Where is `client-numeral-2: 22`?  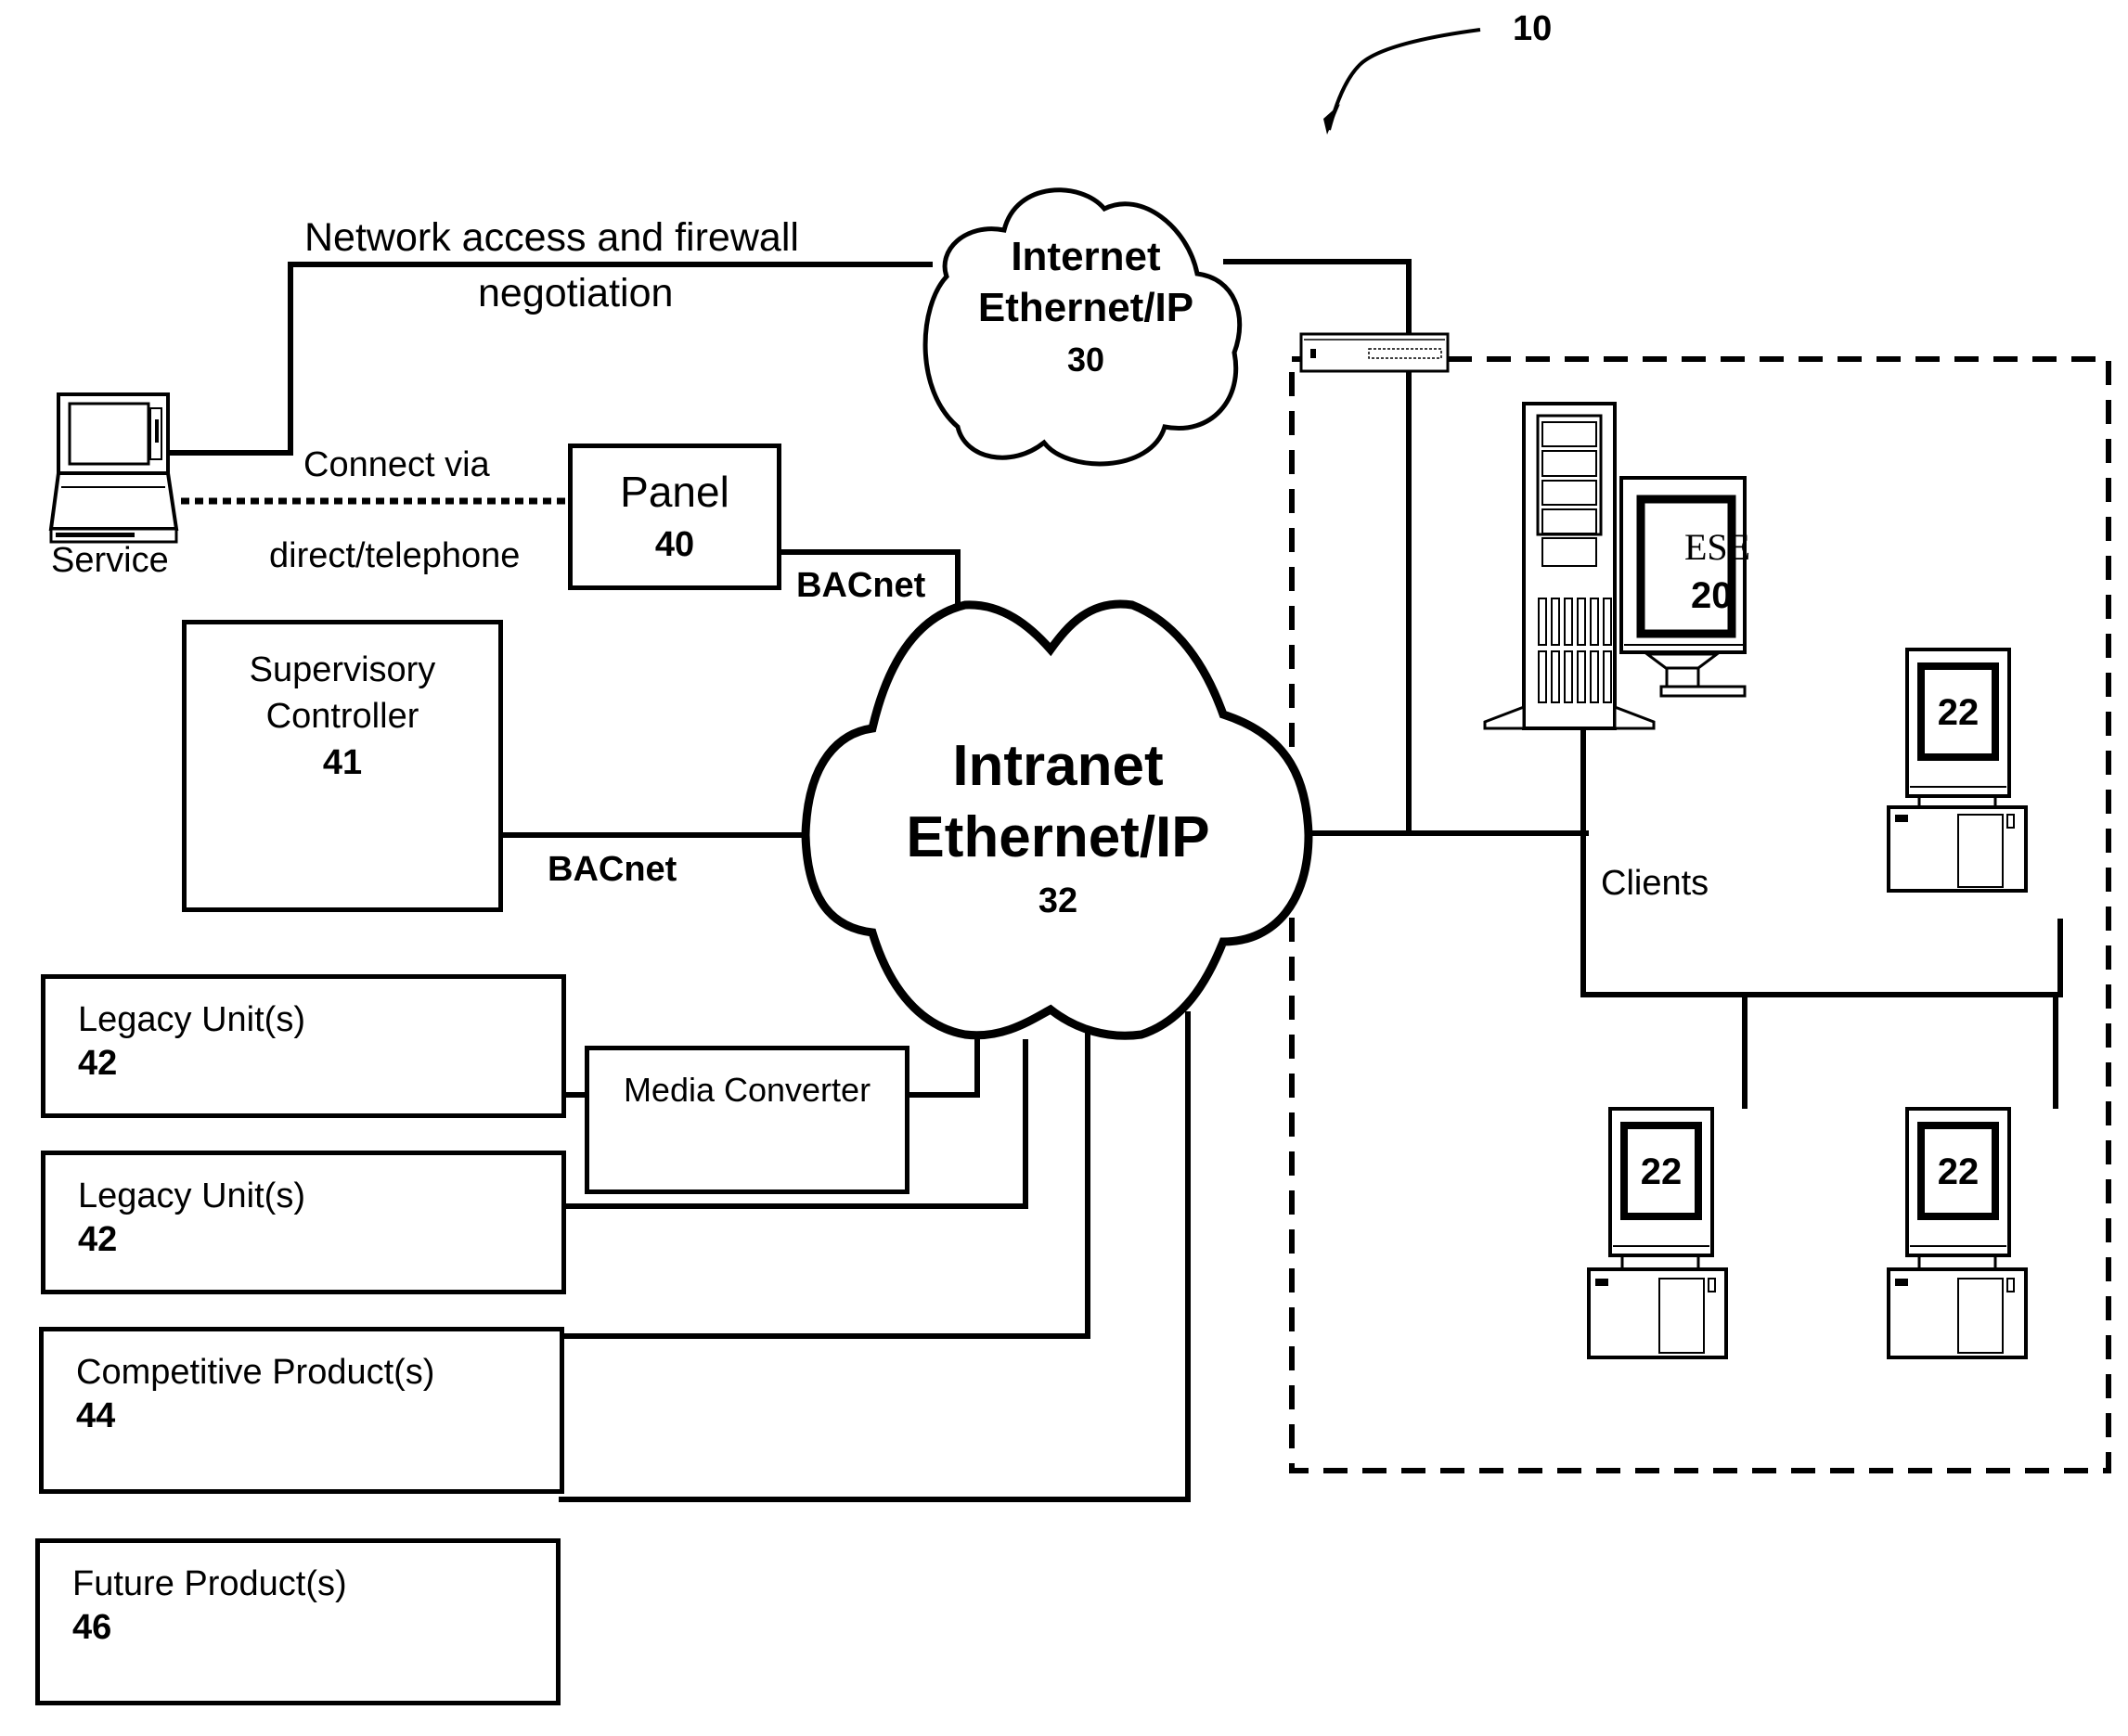
client-numeral-2: 22 is located at coordinates (1662, 1171).